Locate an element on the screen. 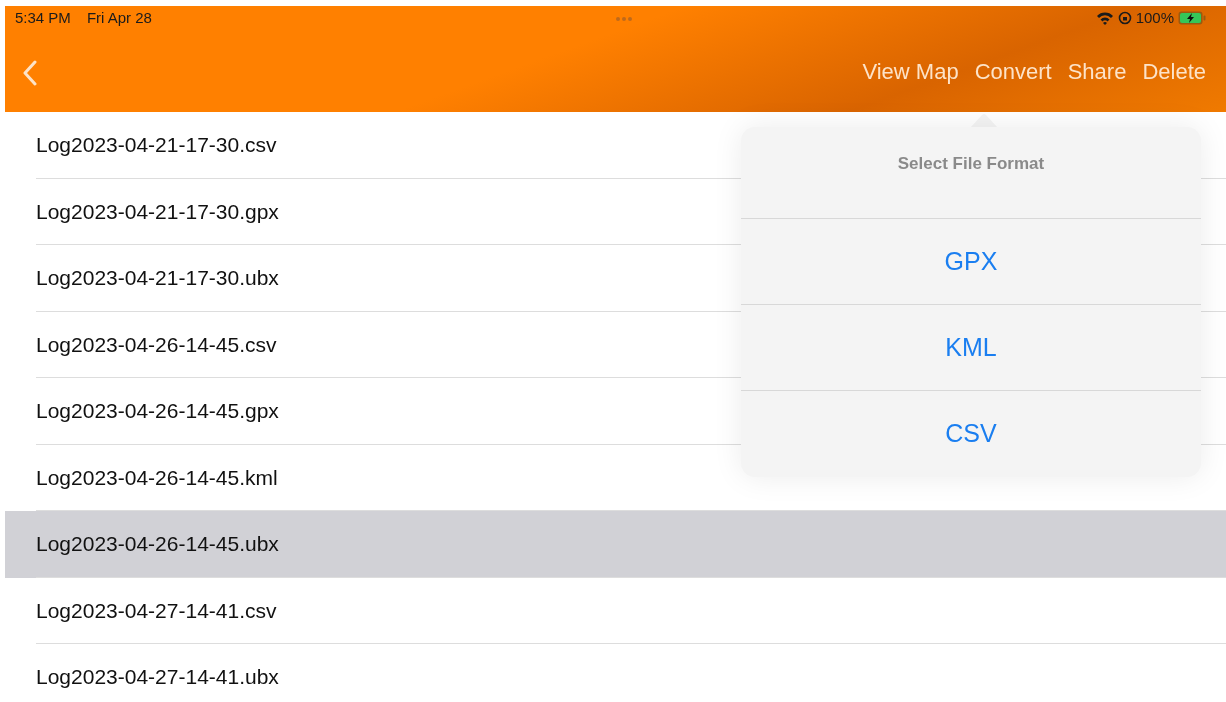 Image resolution: width=1226 pixels, height=702 pixels. file-name: Log2023-04-26-14-45.kml is located at coordinates (157, 477).